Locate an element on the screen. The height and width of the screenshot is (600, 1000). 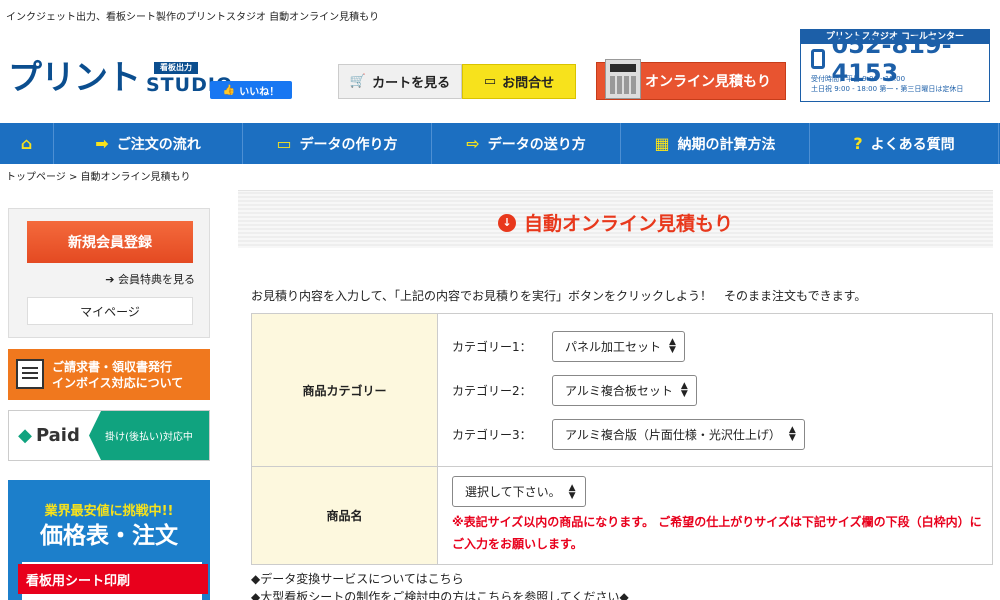
nav-data-sending: ⇨ データの送り方 is located at coordinates (526, 143).